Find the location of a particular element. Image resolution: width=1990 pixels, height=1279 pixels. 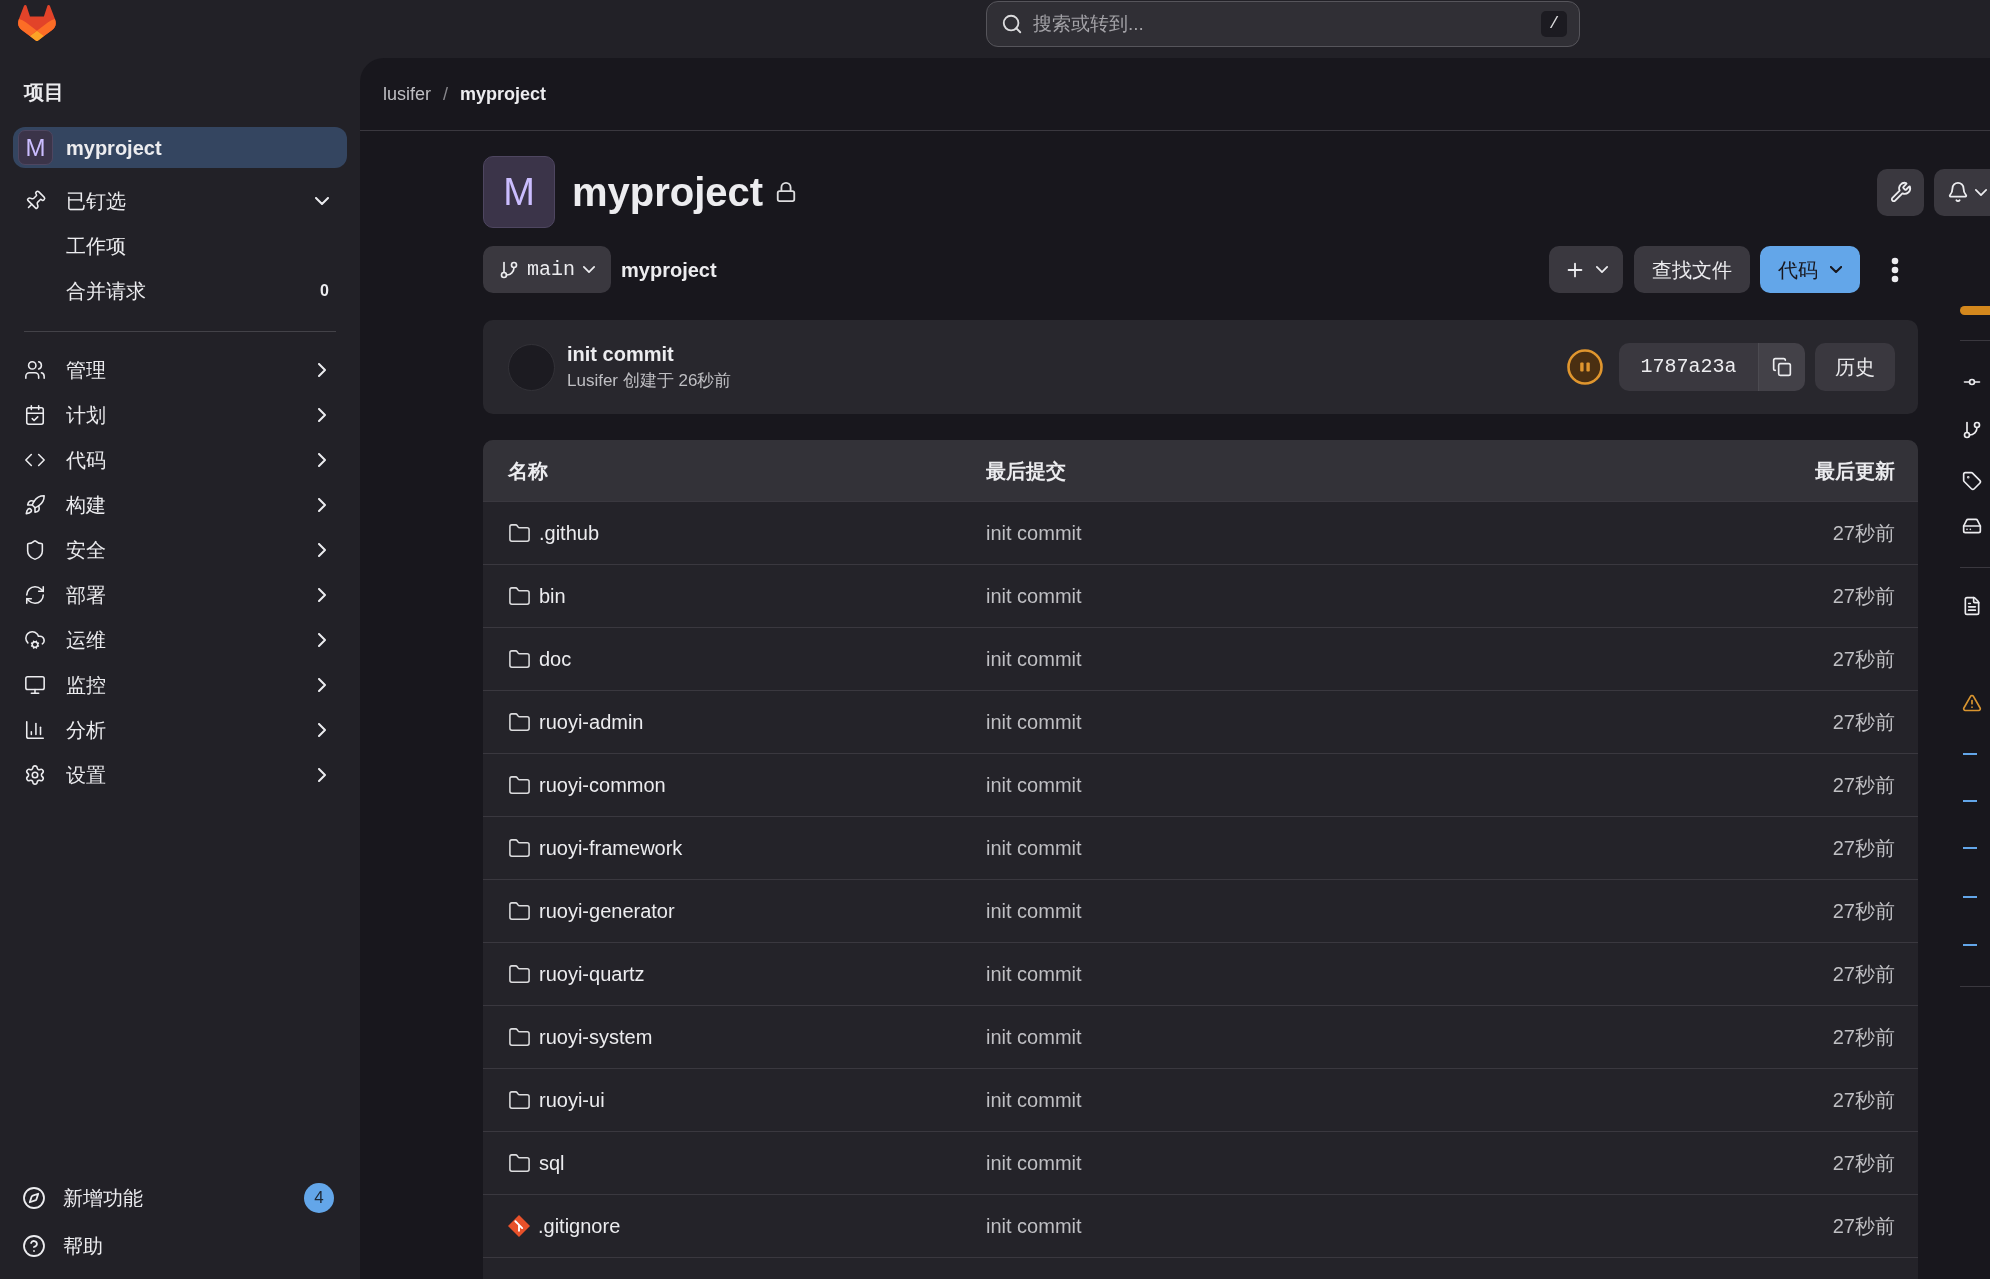

column-header: 最后提交 is located at coordinates (1026, 471).